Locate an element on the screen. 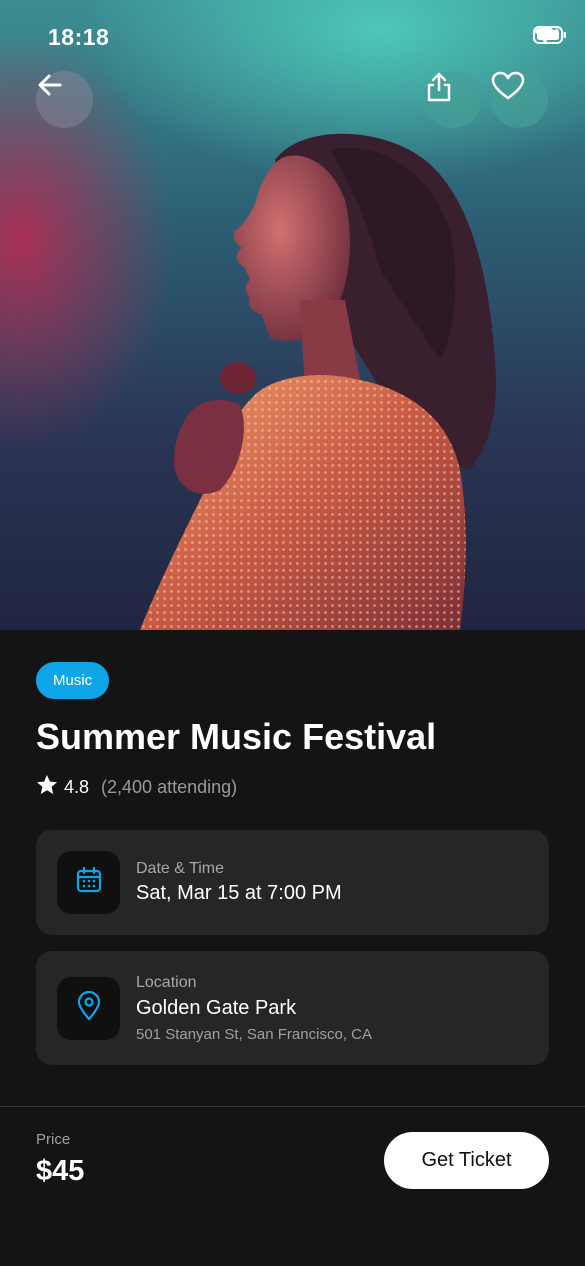  calendar-icon-box is located at coordinates (88, 882).